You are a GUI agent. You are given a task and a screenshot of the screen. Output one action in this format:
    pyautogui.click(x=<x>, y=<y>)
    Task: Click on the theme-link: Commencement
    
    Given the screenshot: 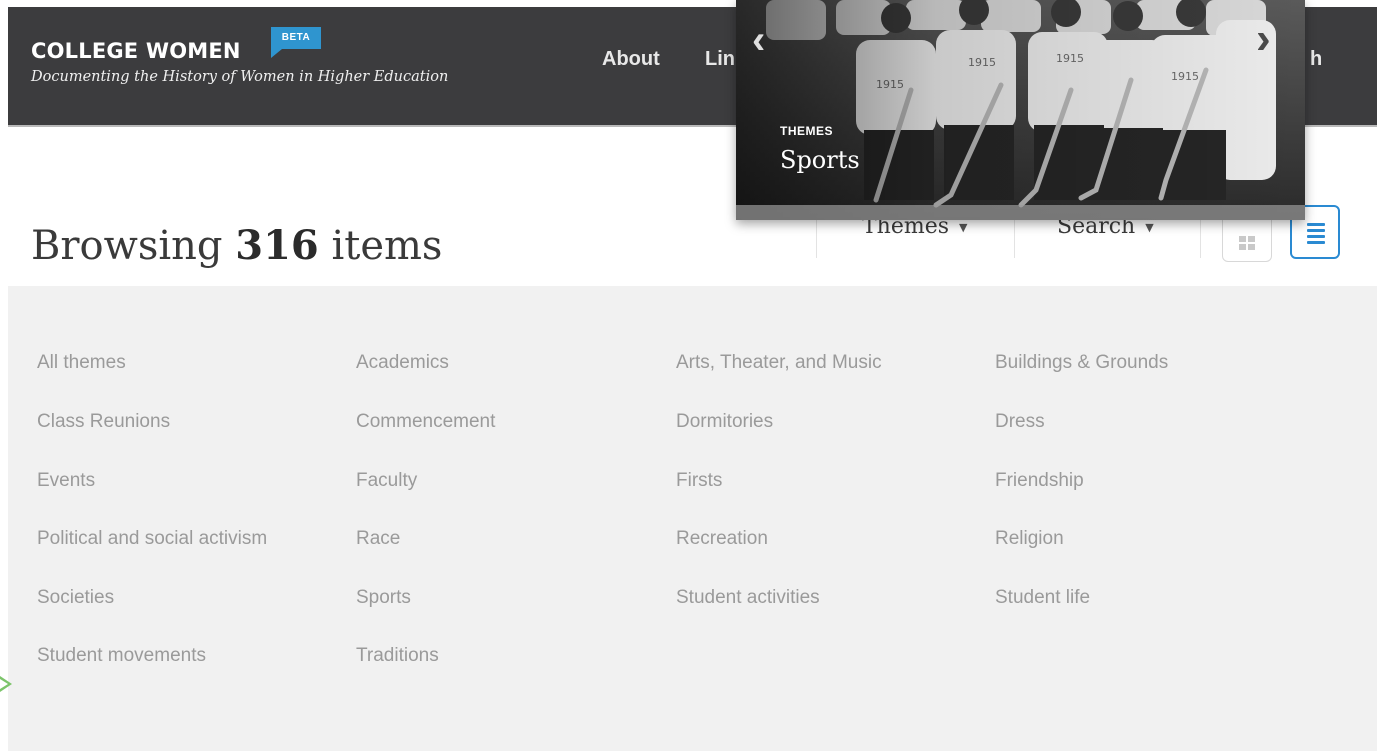 What is the action you would take?
    pyautogui.click(x=425, y=422)
    